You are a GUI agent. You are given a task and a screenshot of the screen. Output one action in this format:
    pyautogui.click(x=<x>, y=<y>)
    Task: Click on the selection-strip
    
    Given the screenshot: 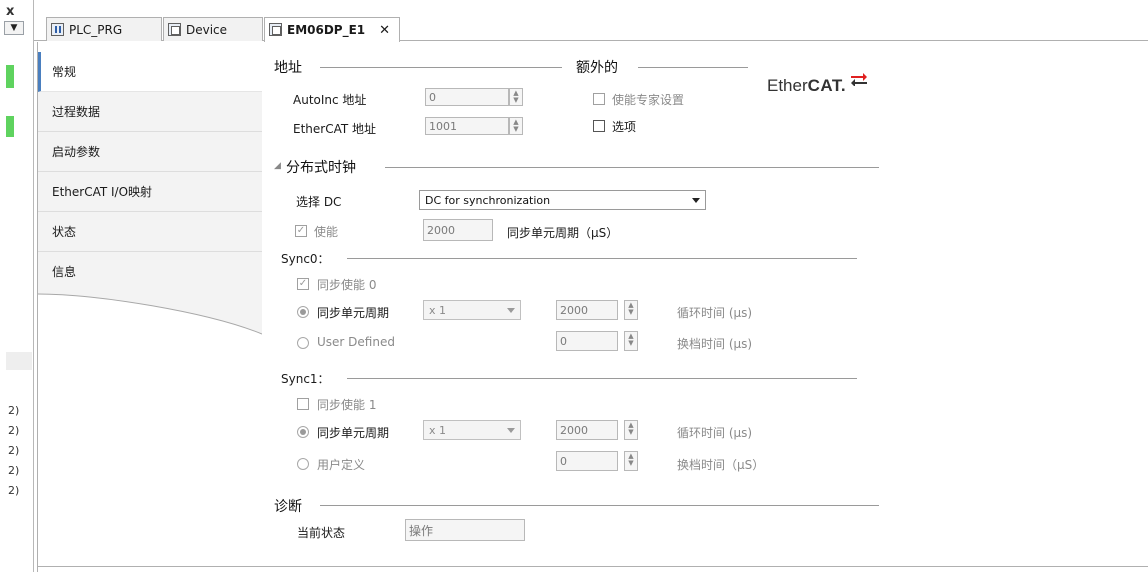 What is the action you would take?
    pyautogui.click(x=19, y=361)
    